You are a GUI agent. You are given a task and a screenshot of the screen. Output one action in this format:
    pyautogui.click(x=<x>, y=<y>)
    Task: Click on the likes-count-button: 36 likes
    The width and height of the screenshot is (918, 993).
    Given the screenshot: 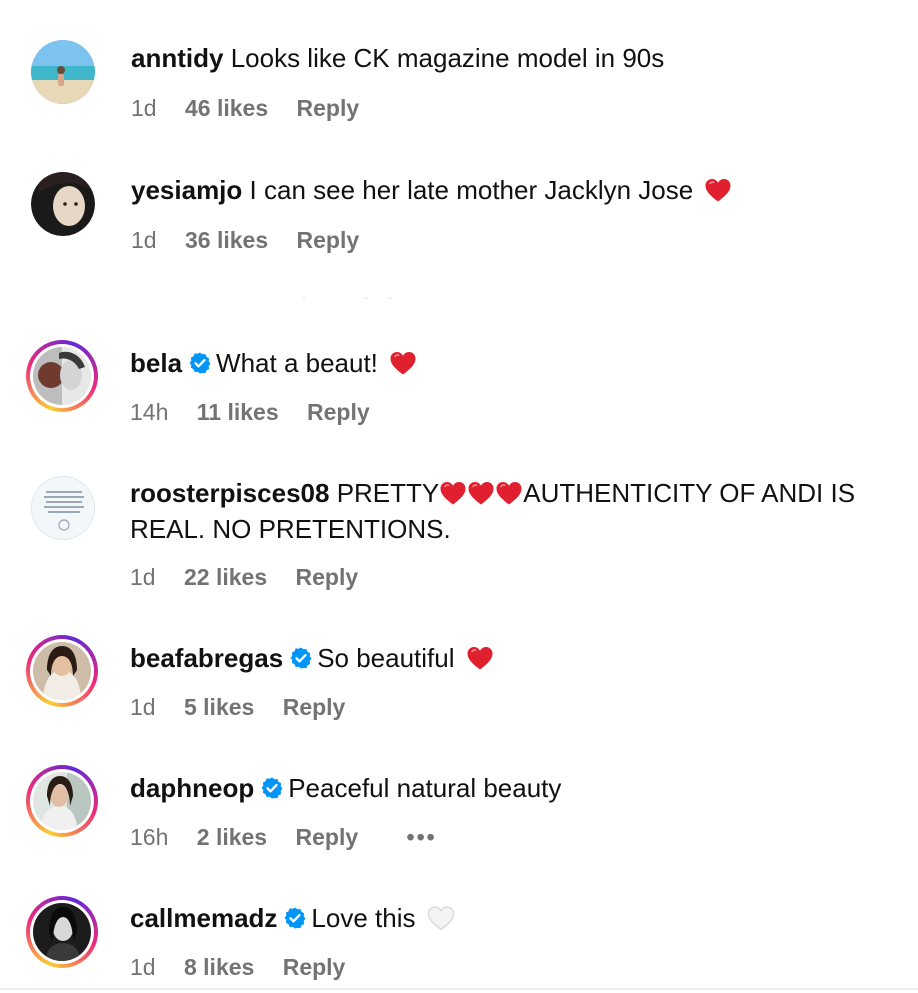 What is the action you would take?
    pyautogui.click(x=226, y=240)
    